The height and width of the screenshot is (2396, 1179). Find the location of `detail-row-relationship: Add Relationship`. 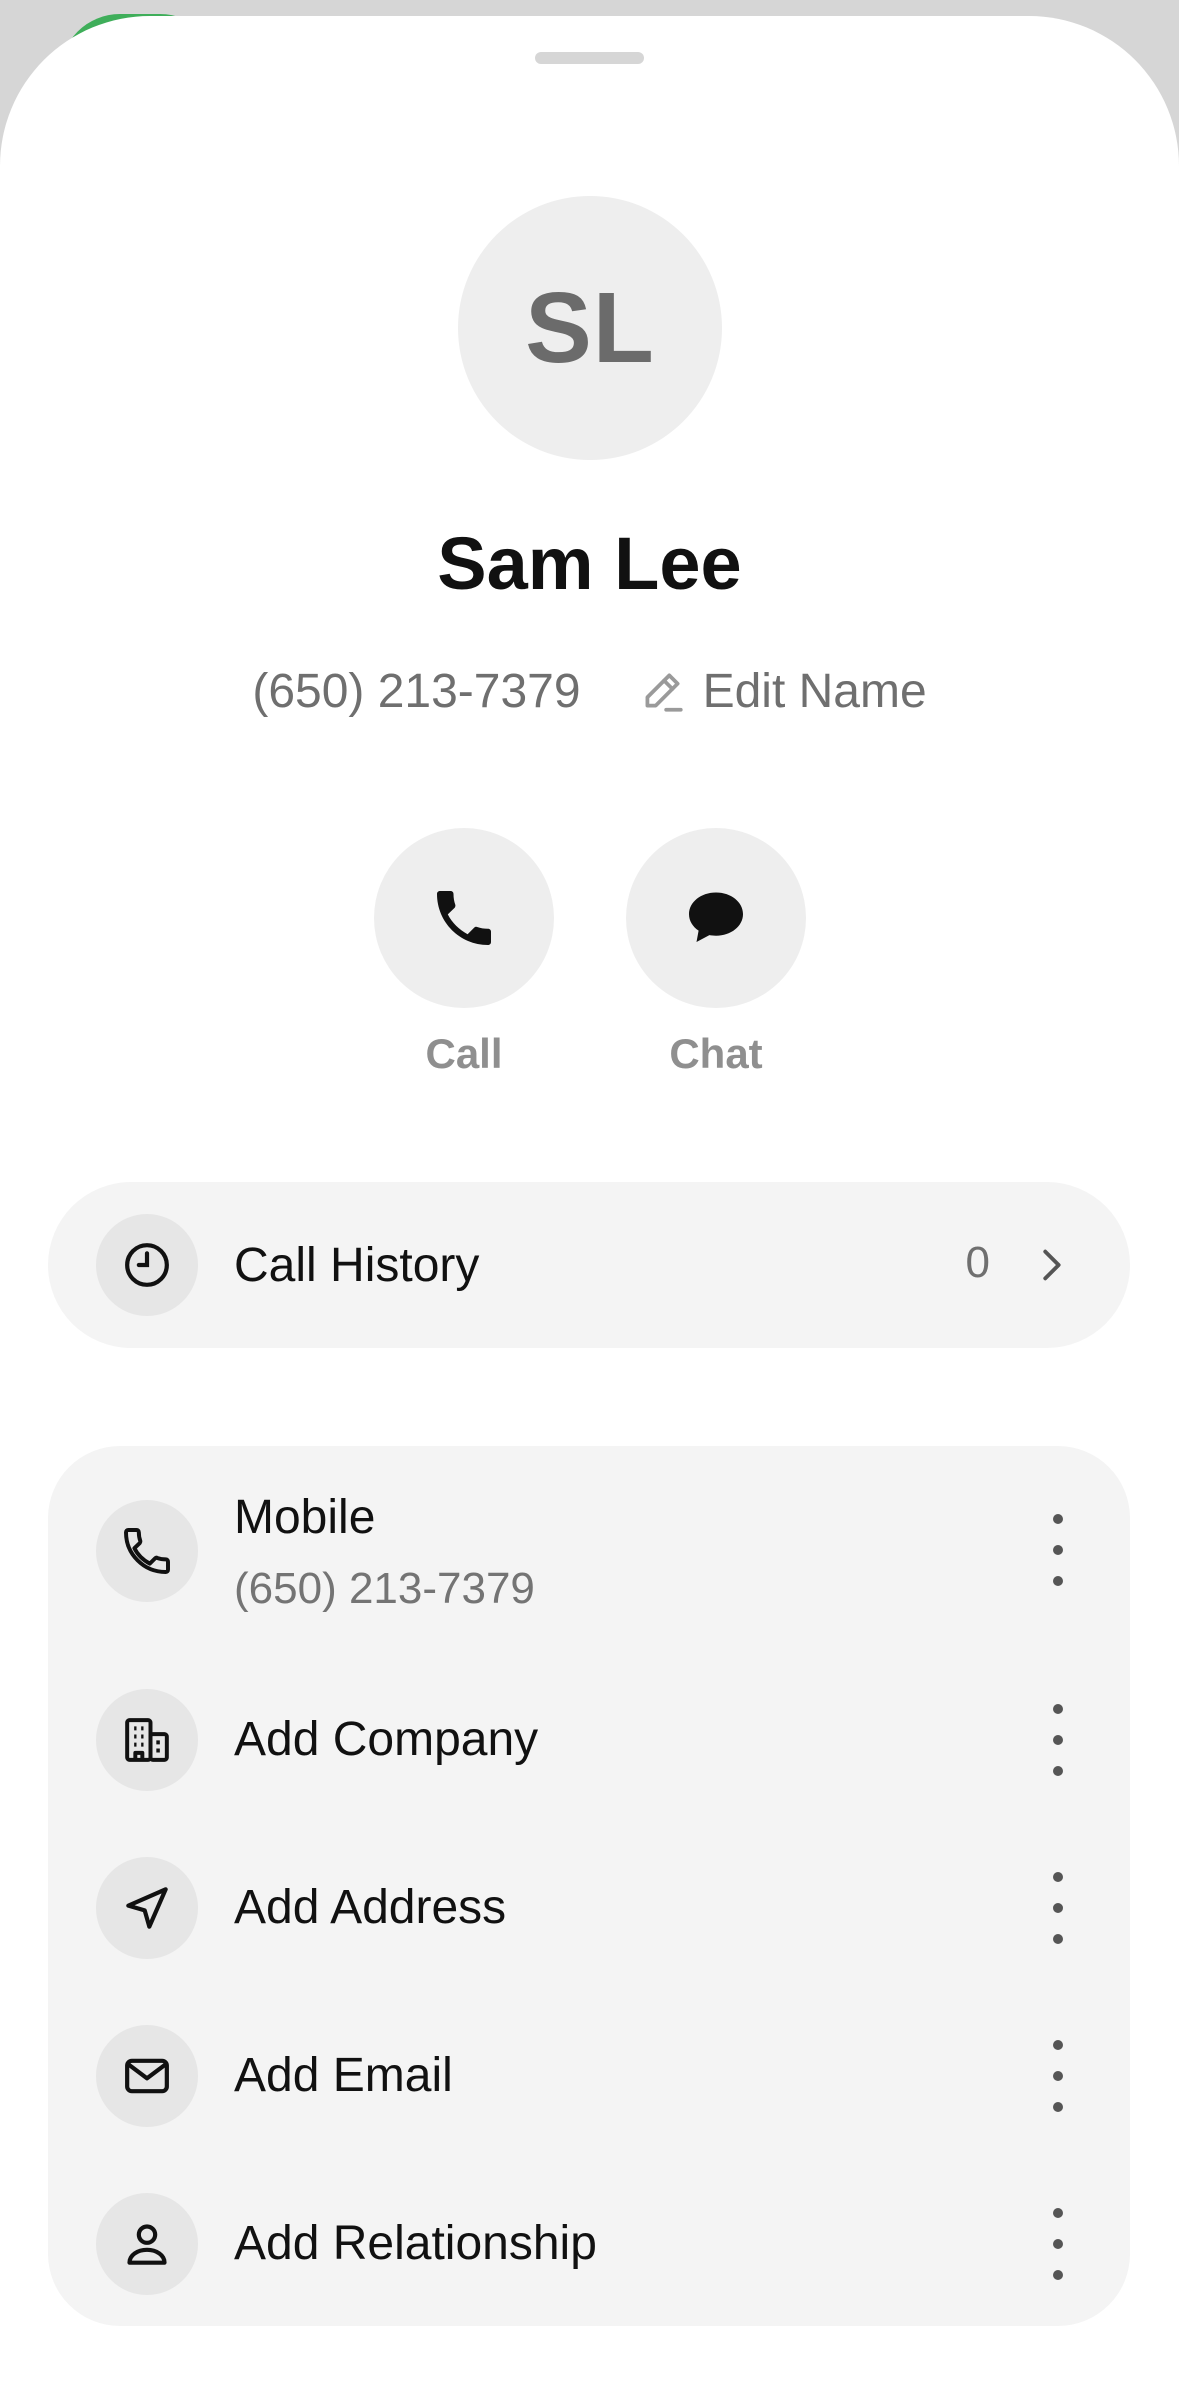

detail-row-relationship: Add Relationship is located at coordinates (589, 2243).